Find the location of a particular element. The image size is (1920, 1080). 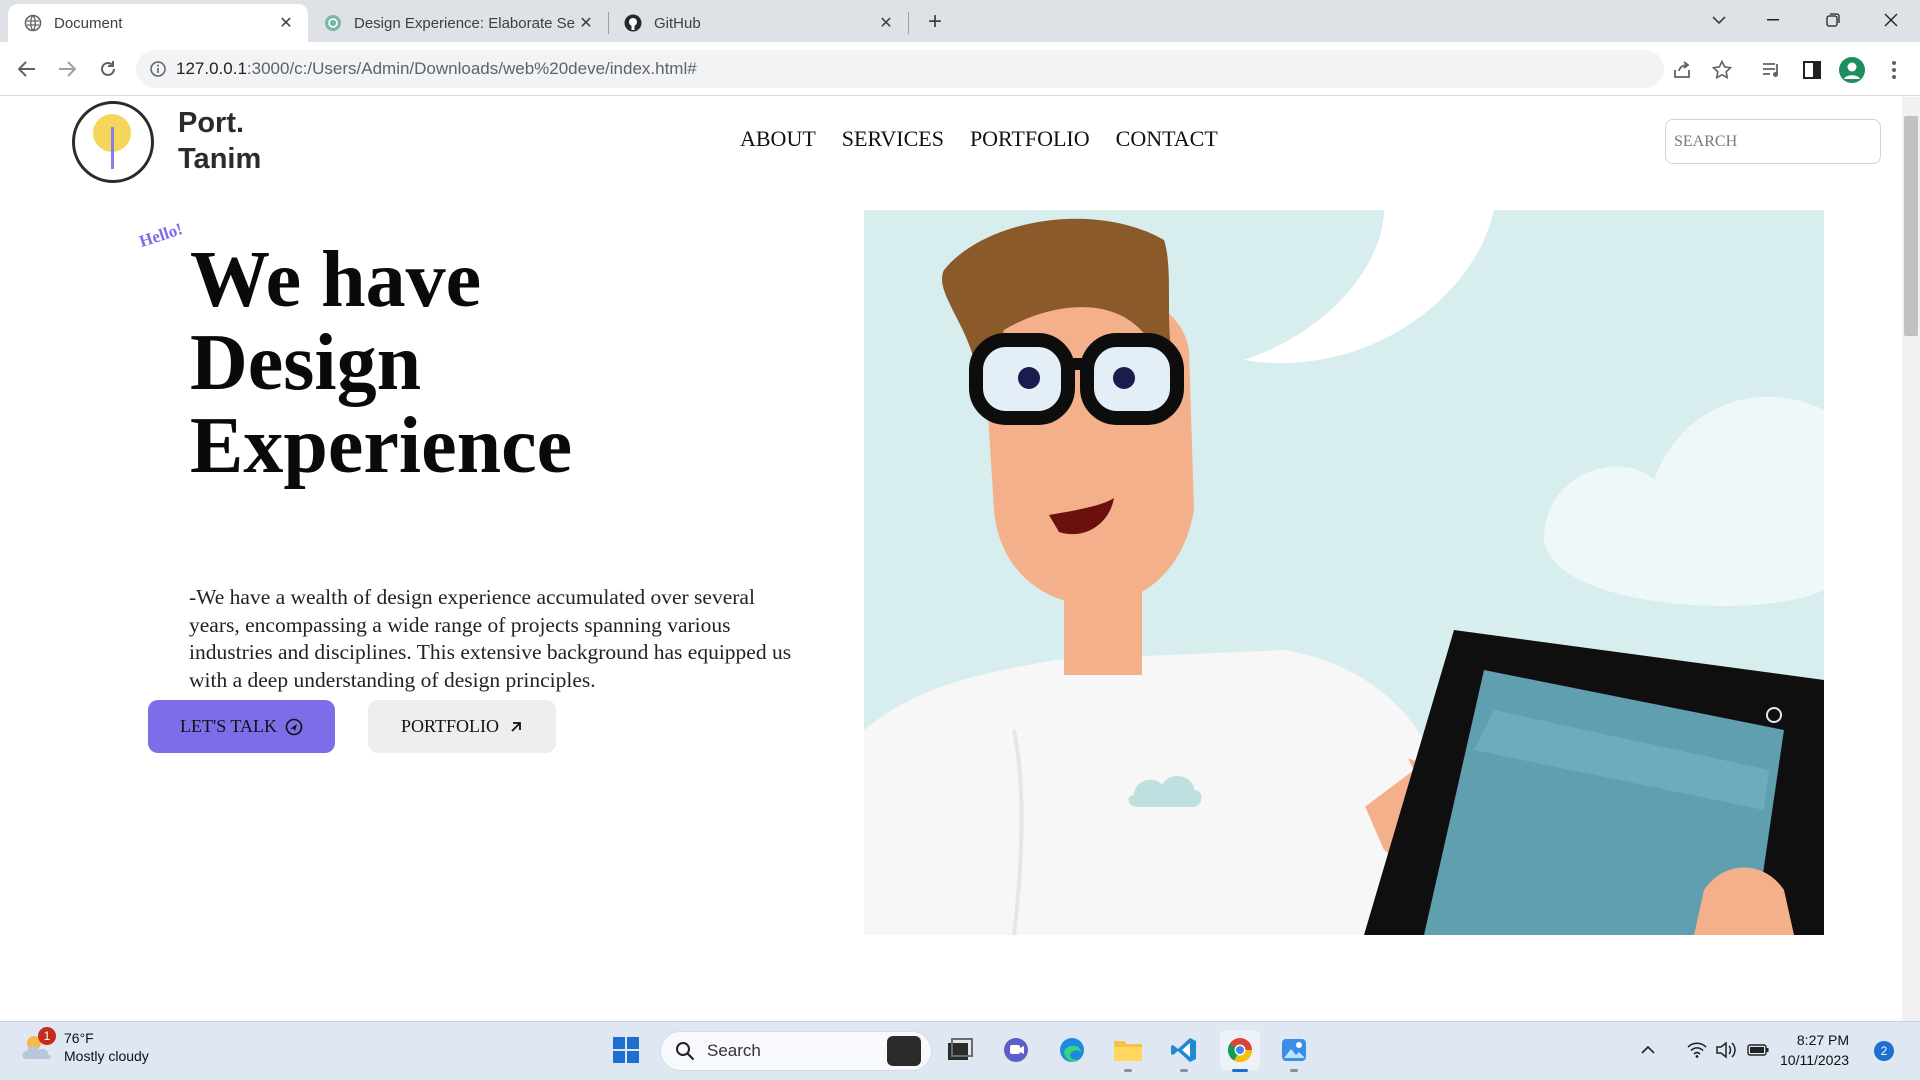

forward-button is located at coordinates (67, 69).